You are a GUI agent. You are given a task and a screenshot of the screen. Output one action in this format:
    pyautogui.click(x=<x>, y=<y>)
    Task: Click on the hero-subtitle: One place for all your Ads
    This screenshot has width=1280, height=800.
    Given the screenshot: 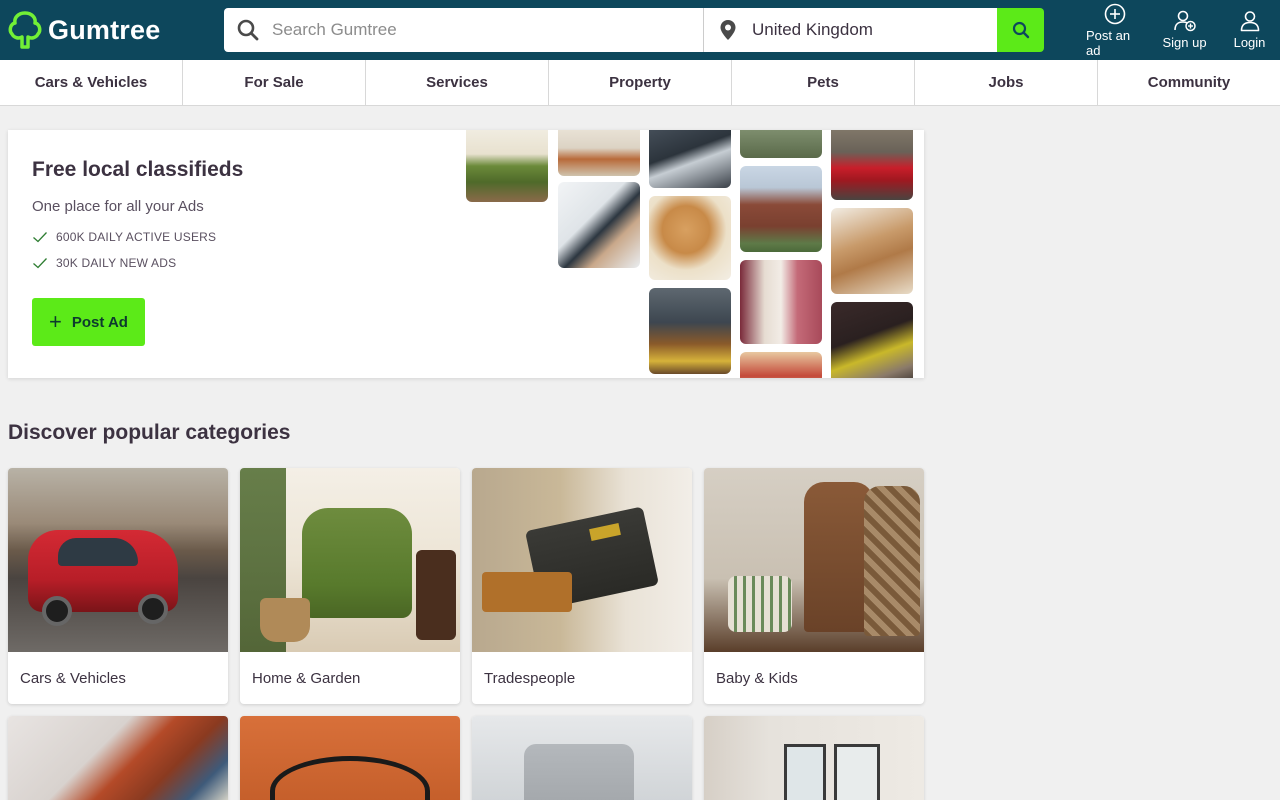 What is the action you would take?
    pyautogui.click(x=118, y=206)
    